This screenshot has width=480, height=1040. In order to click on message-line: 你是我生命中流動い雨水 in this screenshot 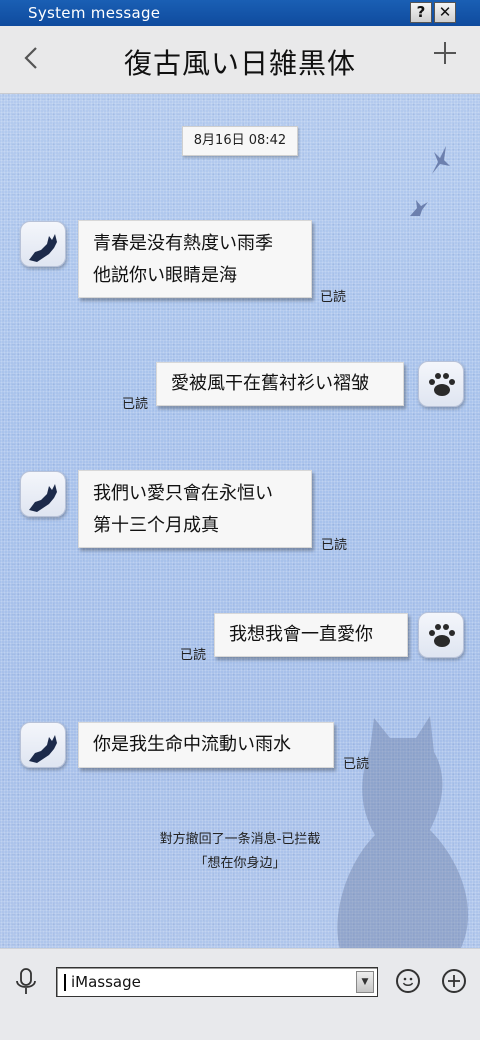, I will do `click(192, 744)`.